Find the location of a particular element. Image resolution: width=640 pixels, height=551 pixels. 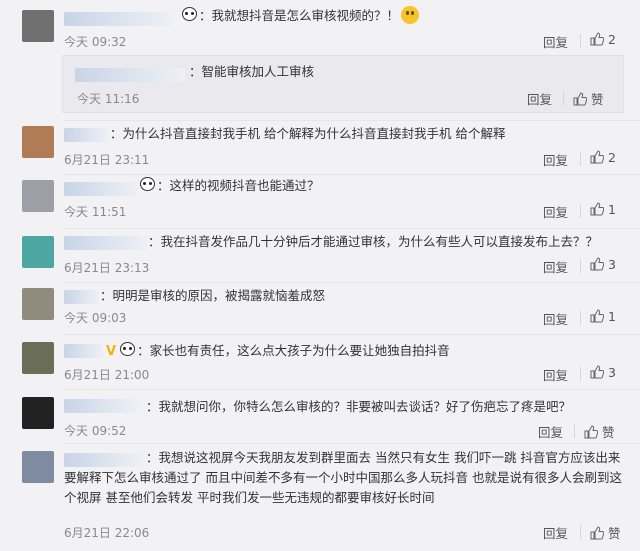

v-badge-icon: V is located at coordinates (111, 351).